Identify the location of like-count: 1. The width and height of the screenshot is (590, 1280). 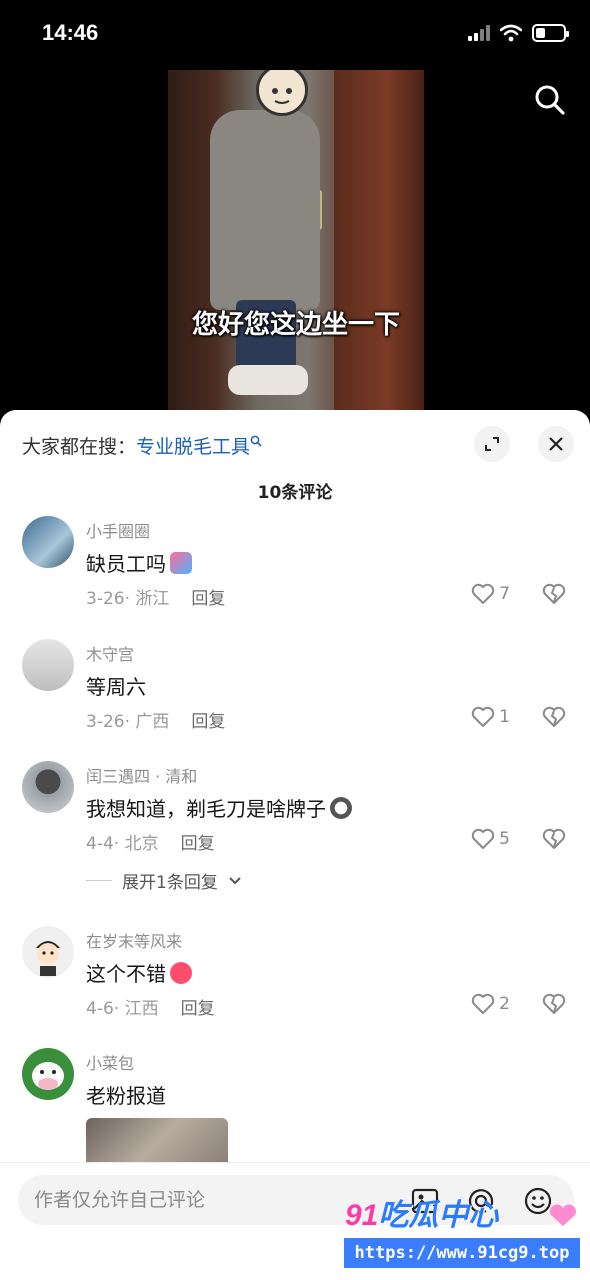
(504, 717).